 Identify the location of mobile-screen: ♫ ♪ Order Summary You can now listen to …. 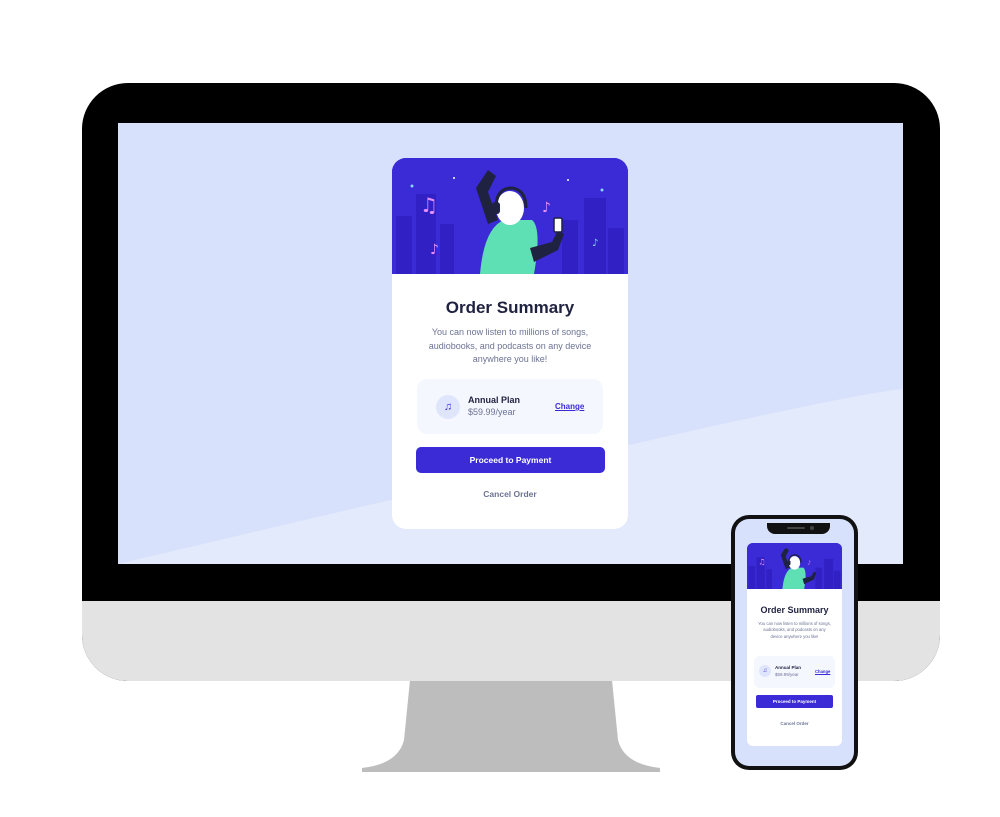
(794, 642).